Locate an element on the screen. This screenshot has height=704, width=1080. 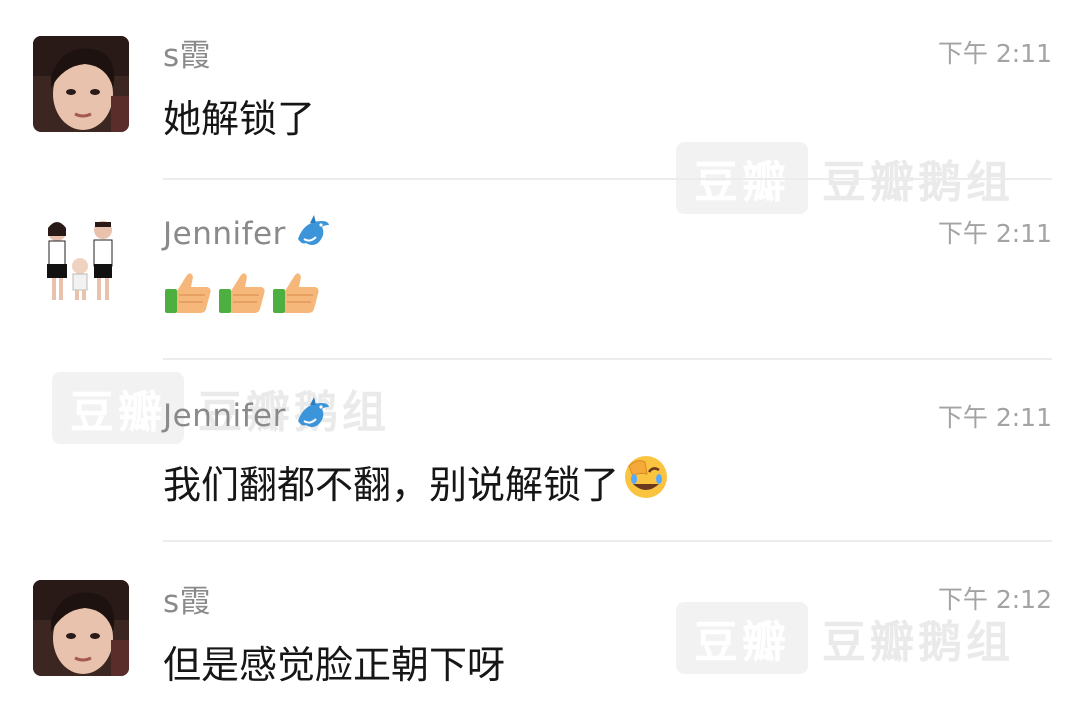
message-time: 下午 2:12 is located at coordinates (994, 599).